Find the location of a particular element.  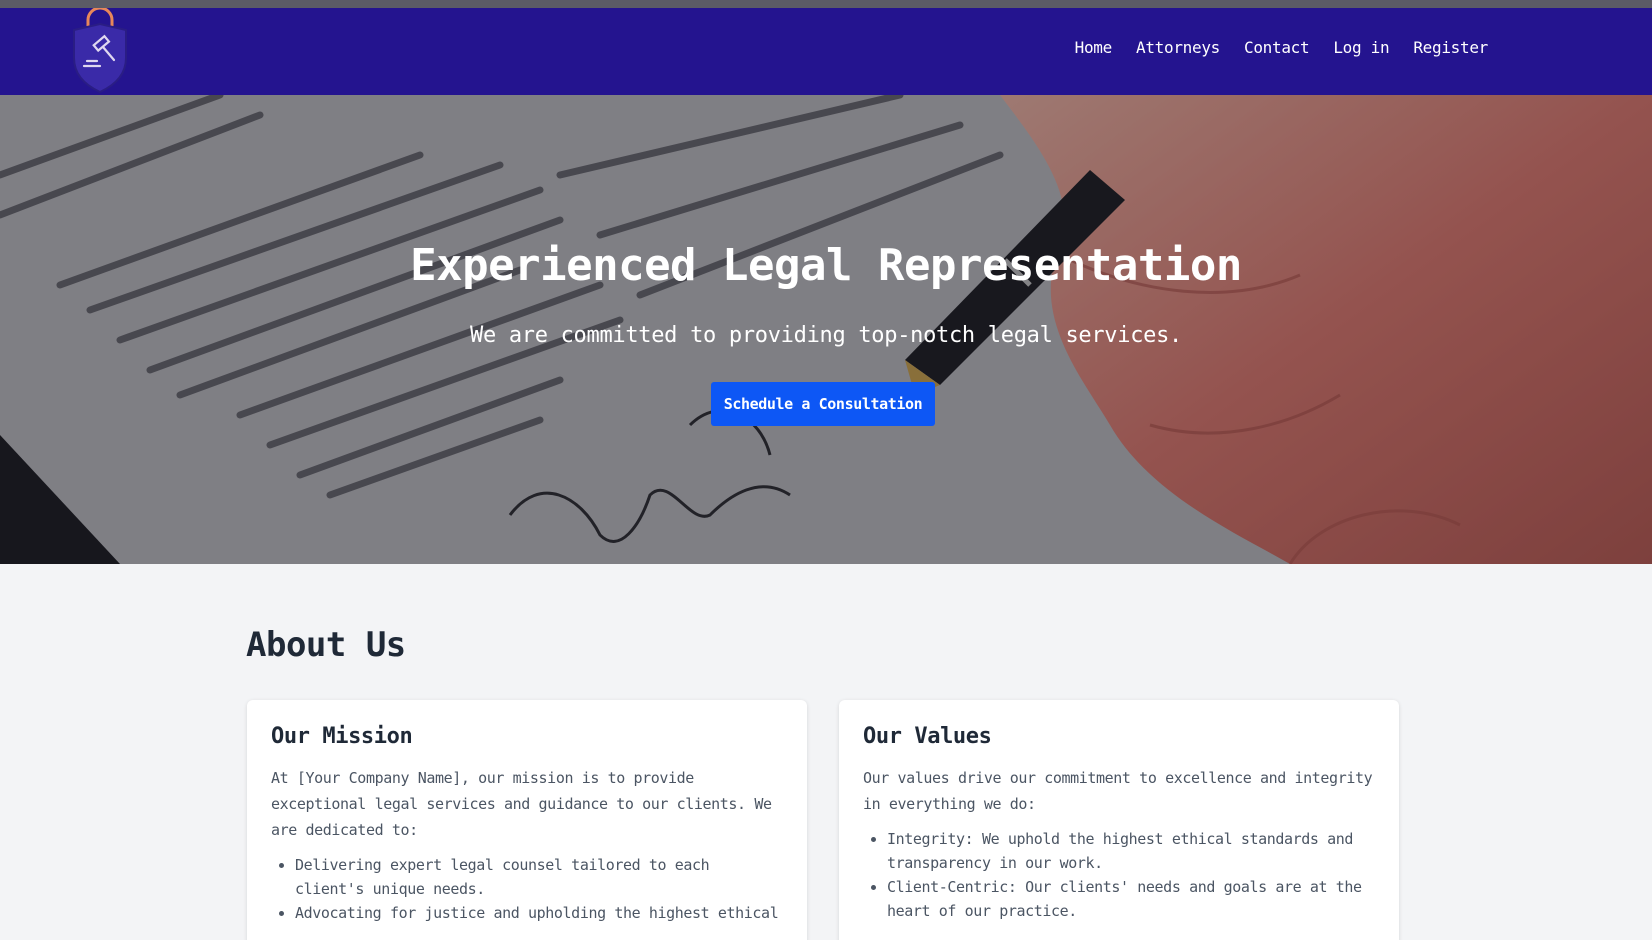

nav-home: Home is located at coordinates (1094, 47).